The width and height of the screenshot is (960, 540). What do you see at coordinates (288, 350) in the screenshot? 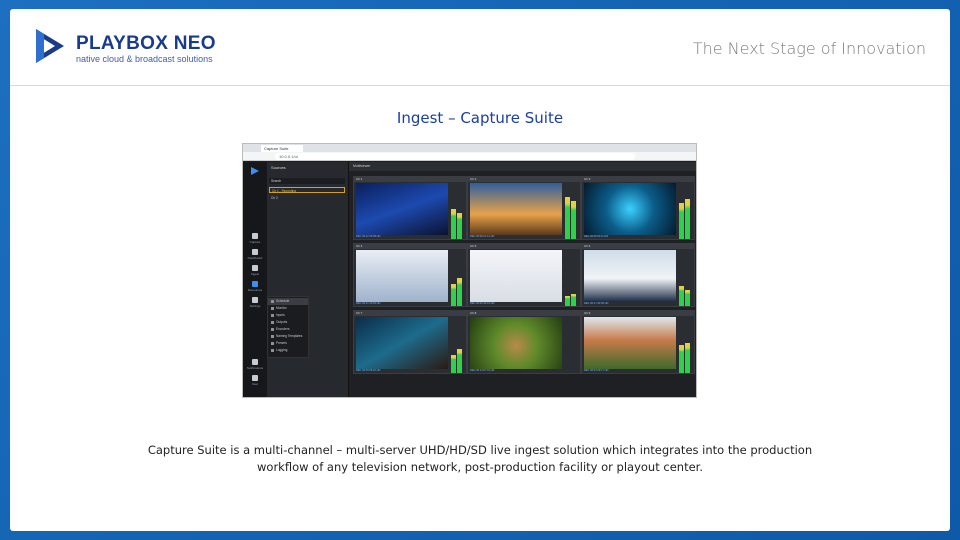
I see `menu-item: Logging` at bounding box center [288, 350].